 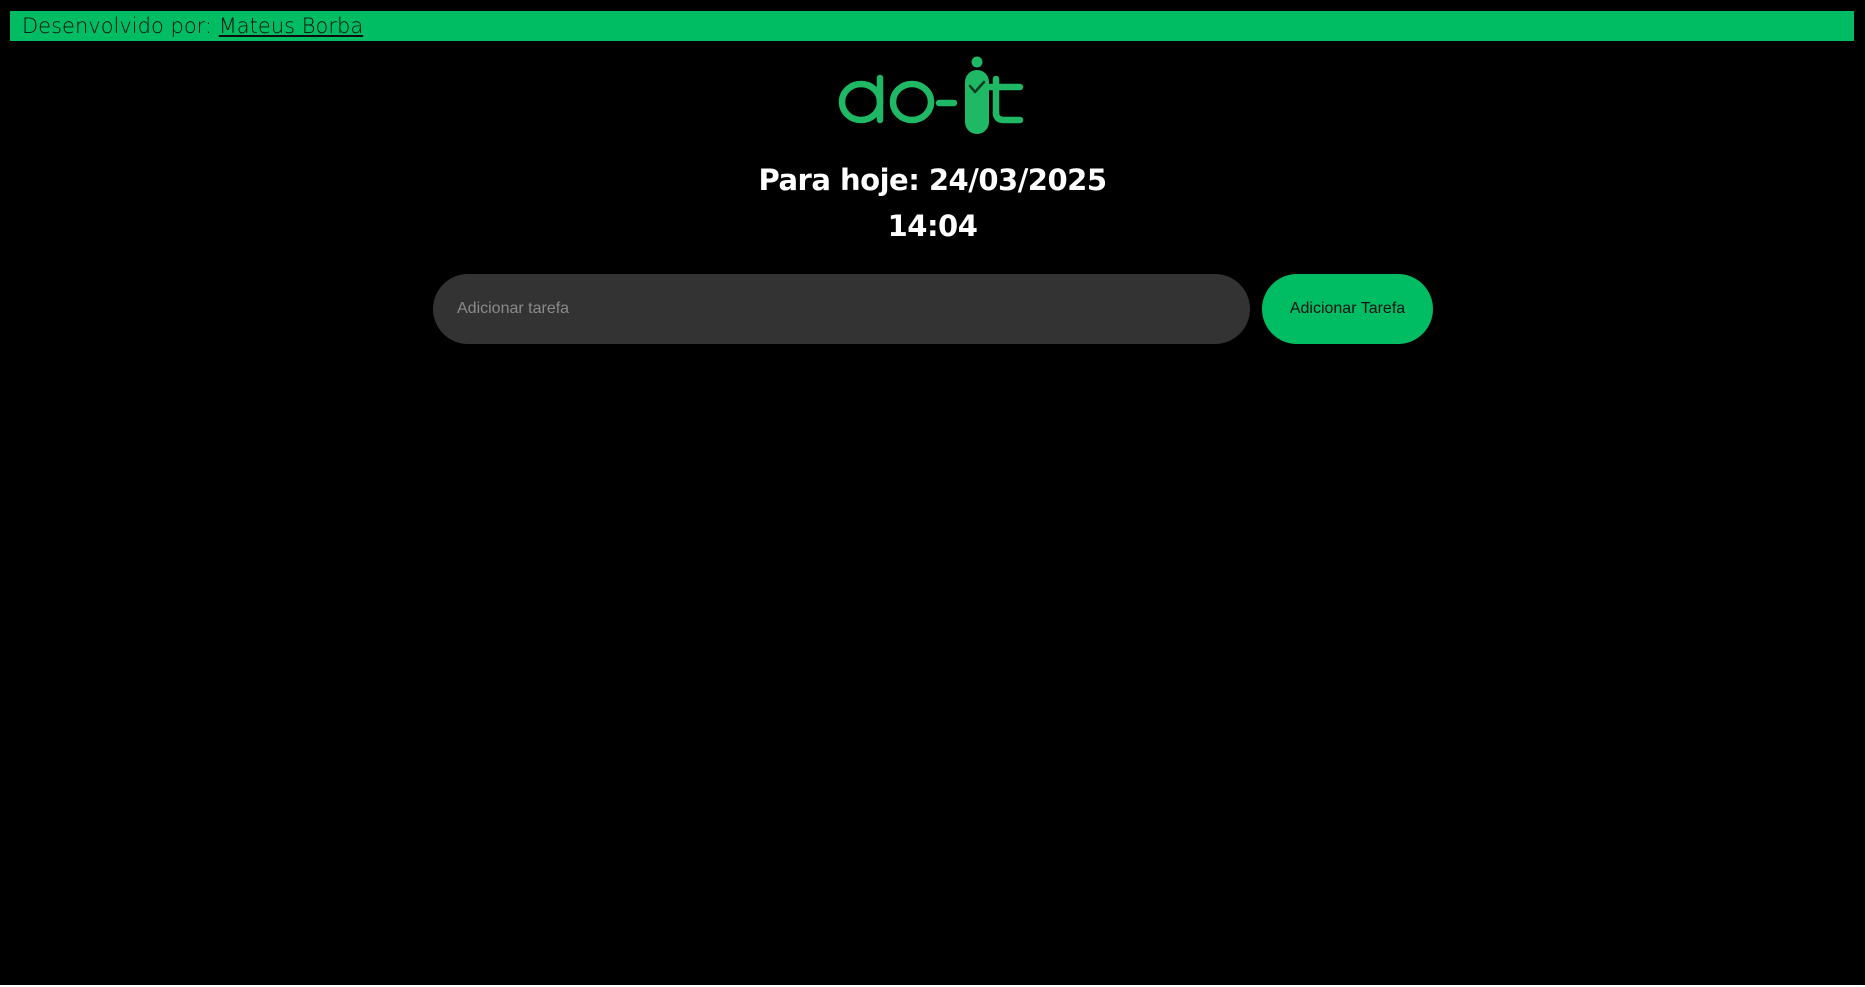 I want to click on task-input, so click(x=841, y=309).